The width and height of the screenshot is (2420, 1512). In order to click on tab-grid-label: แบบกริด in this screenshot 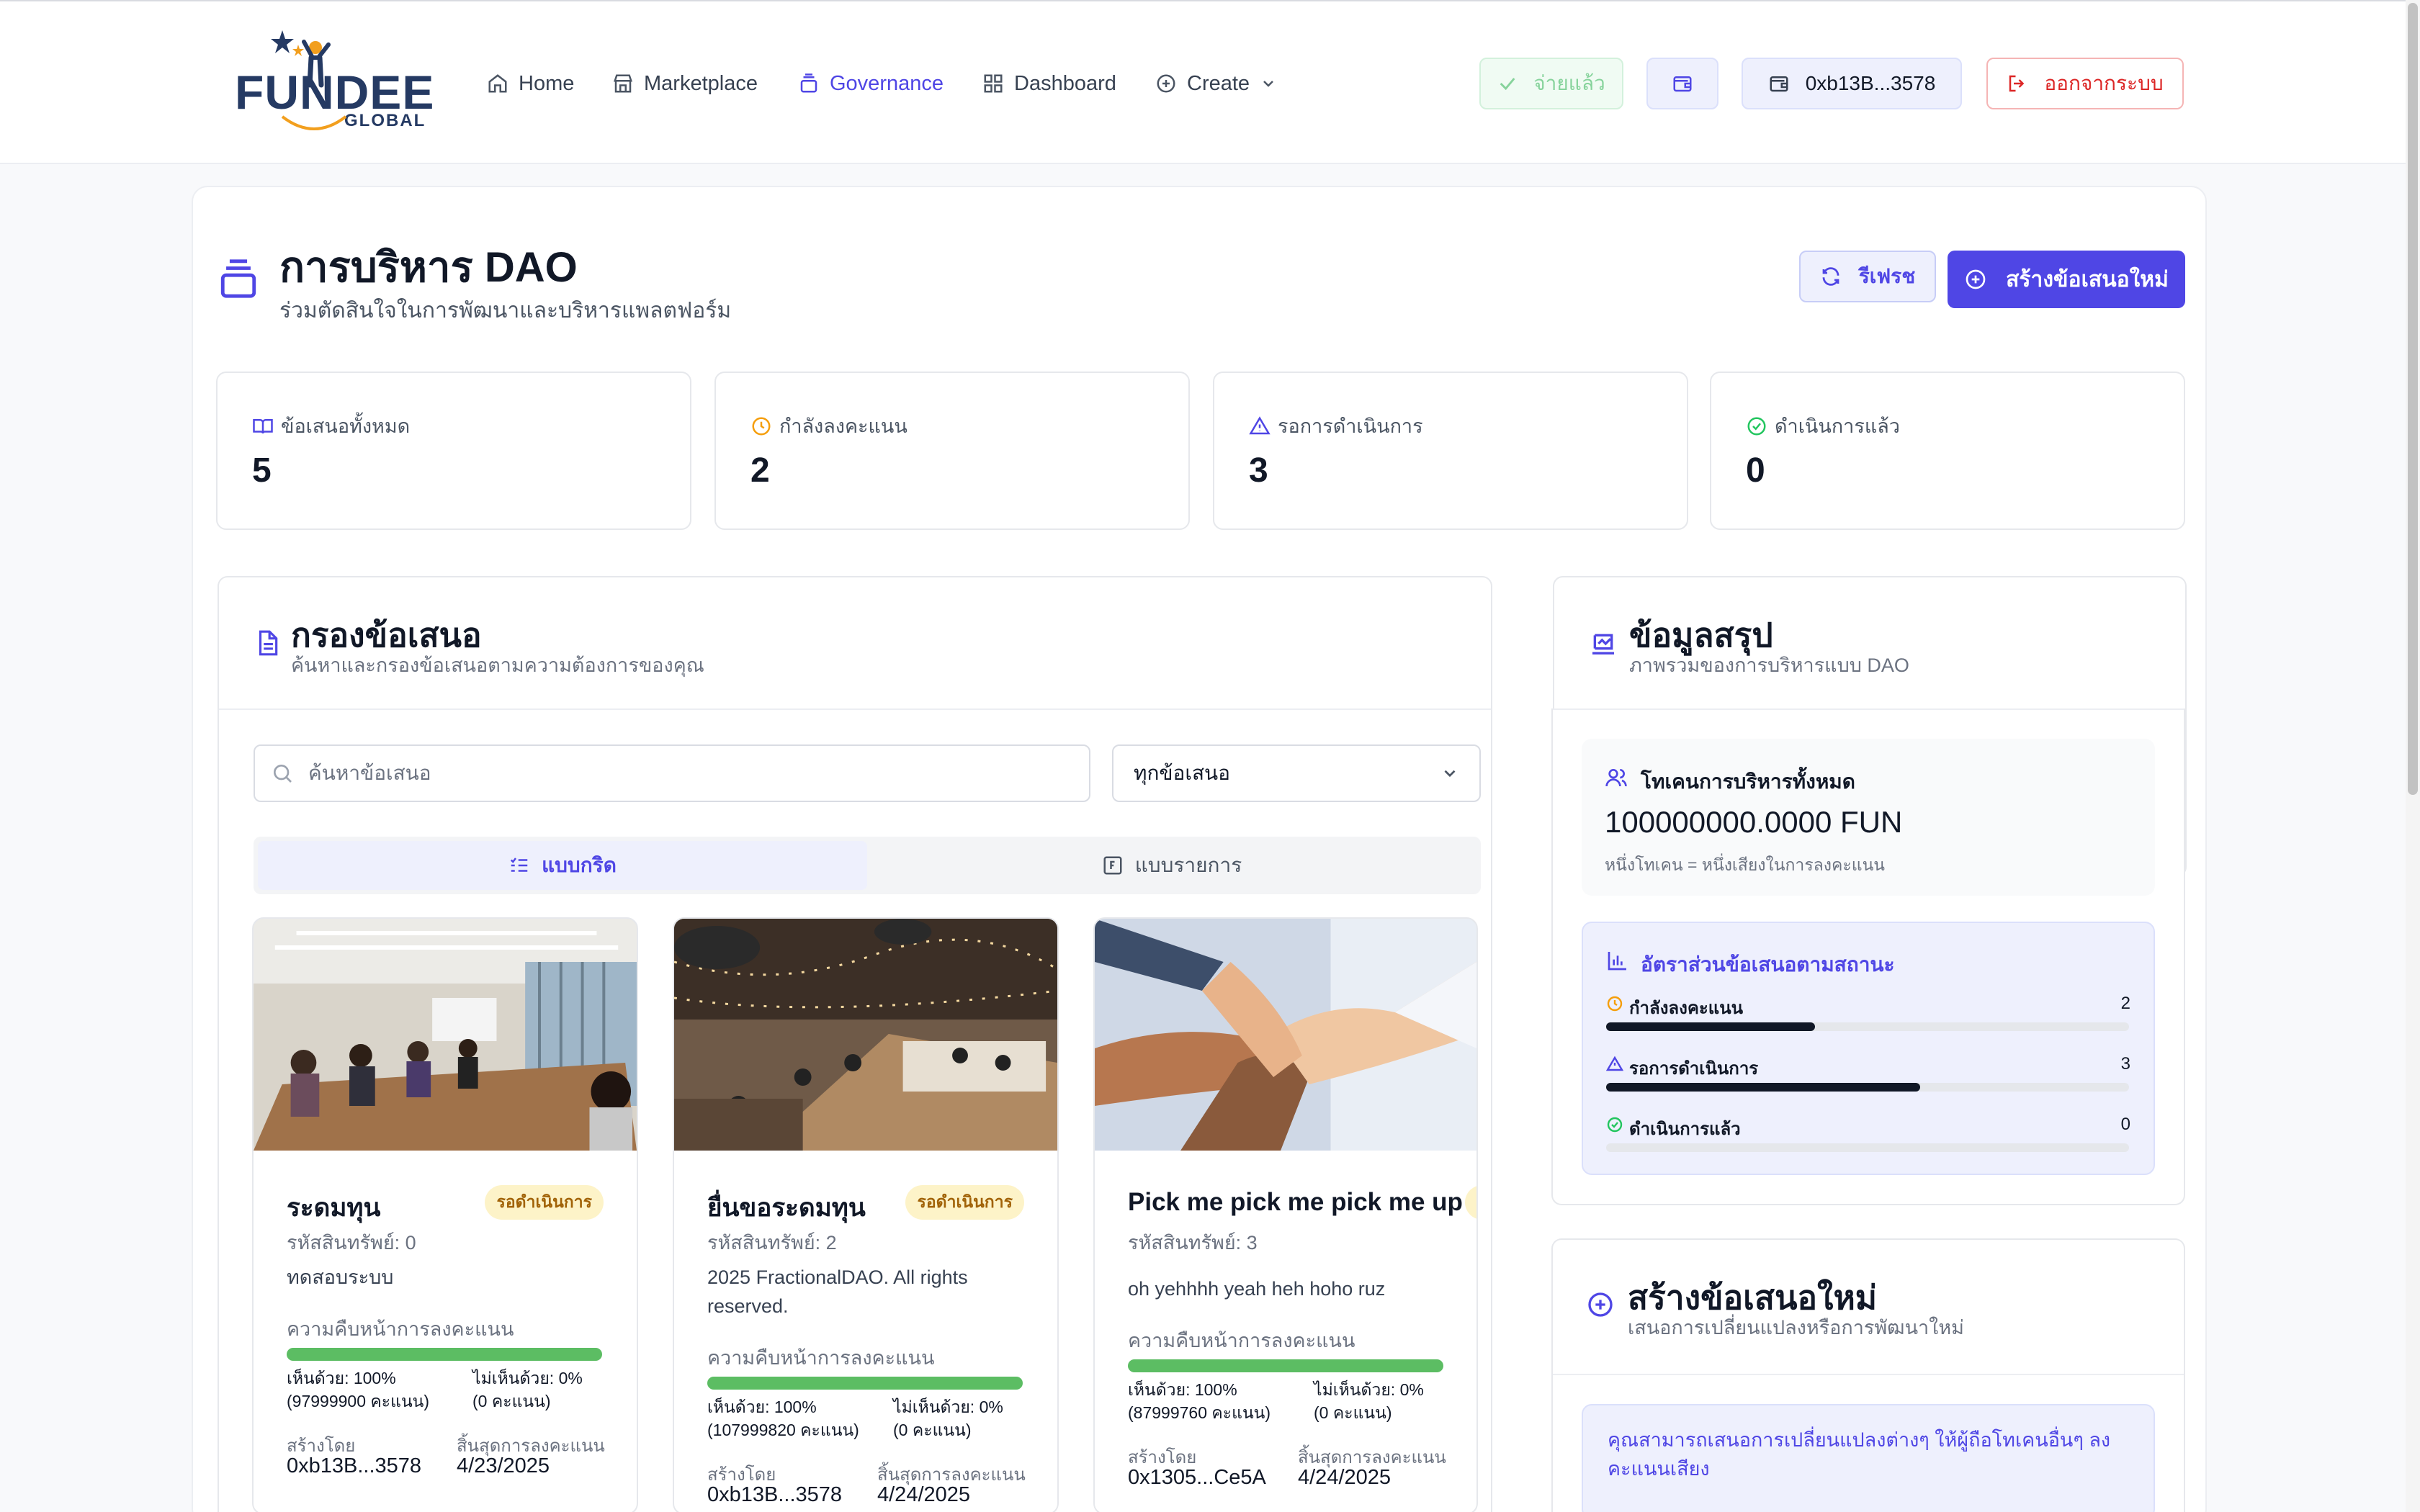, I will do `click(579, 865)`.